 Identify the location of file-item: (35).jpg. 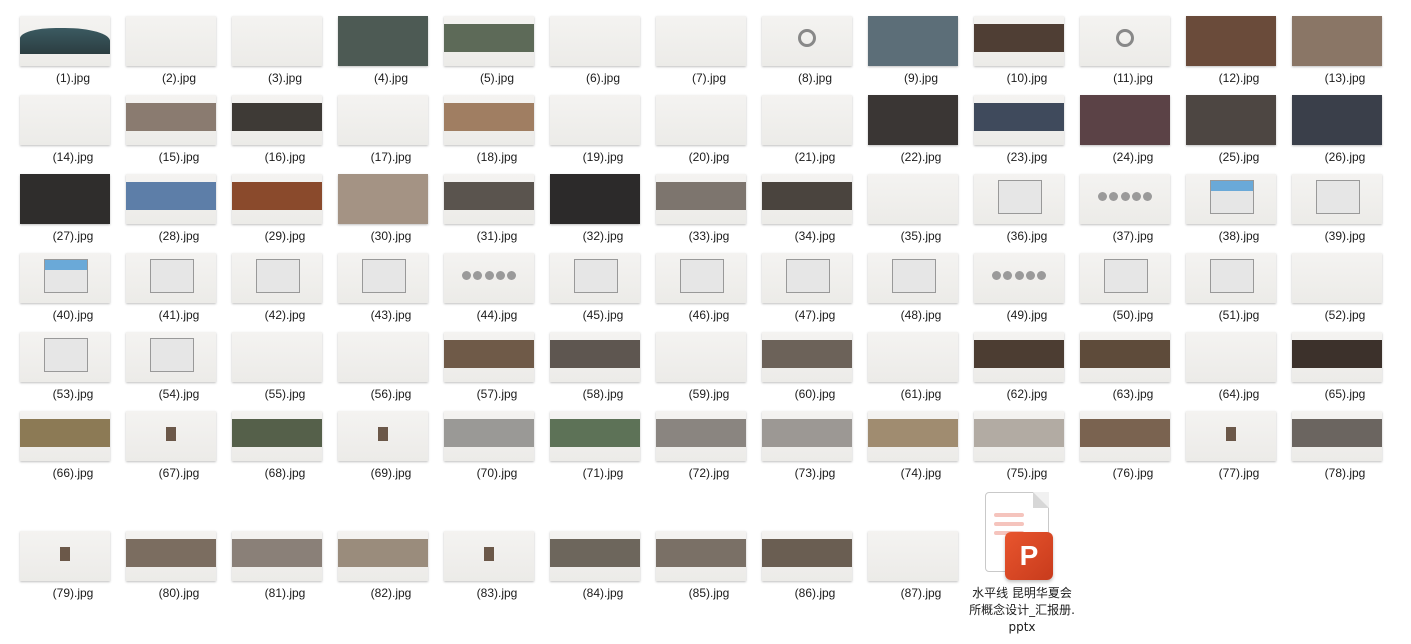
(907, 211).